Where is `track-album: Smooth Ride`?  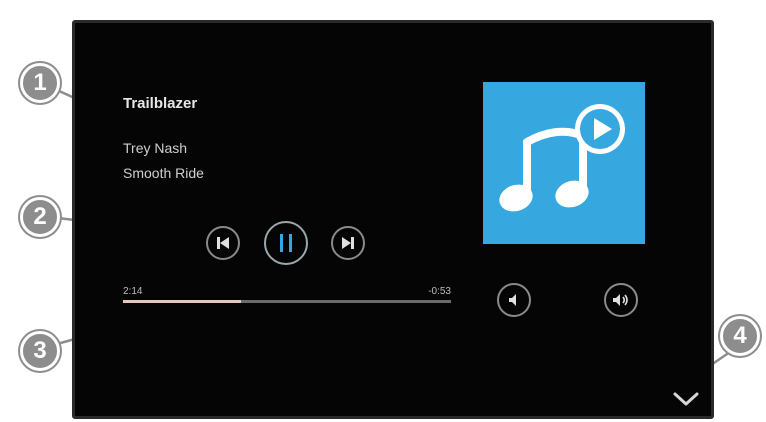
track-album: Smooth Ride is located at coordinates (163, 173).